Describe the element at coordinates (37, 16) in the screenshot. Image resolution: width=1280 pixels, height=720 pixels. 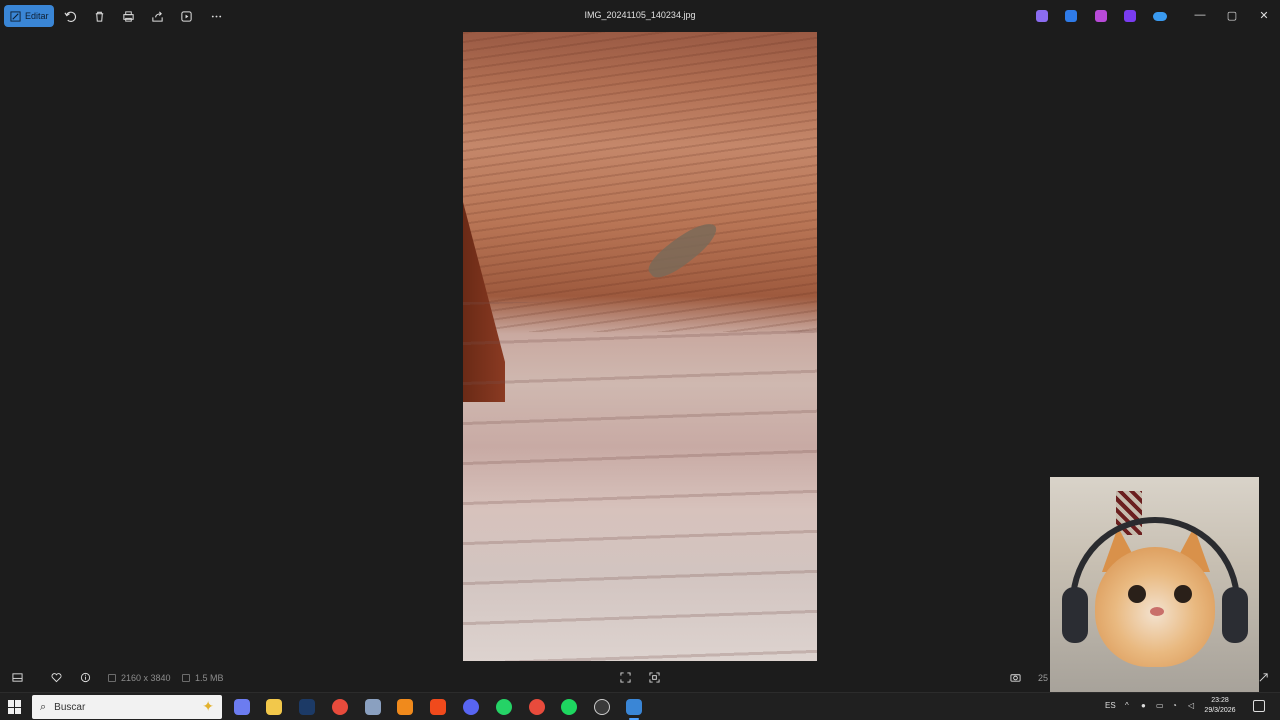
I see `edit-label: Editar` at that location.